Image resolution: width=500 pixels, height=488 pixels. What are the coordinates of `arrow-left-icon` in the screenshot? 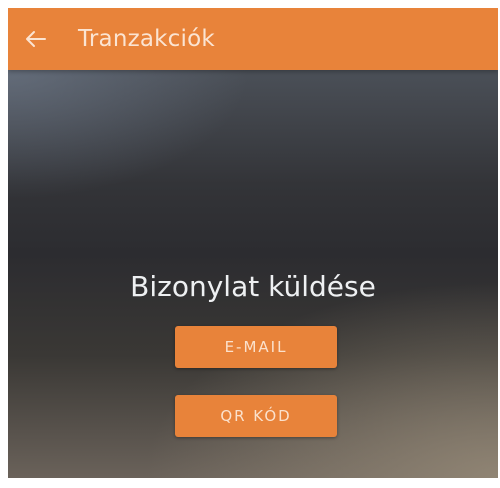 It's located at (36, 39).